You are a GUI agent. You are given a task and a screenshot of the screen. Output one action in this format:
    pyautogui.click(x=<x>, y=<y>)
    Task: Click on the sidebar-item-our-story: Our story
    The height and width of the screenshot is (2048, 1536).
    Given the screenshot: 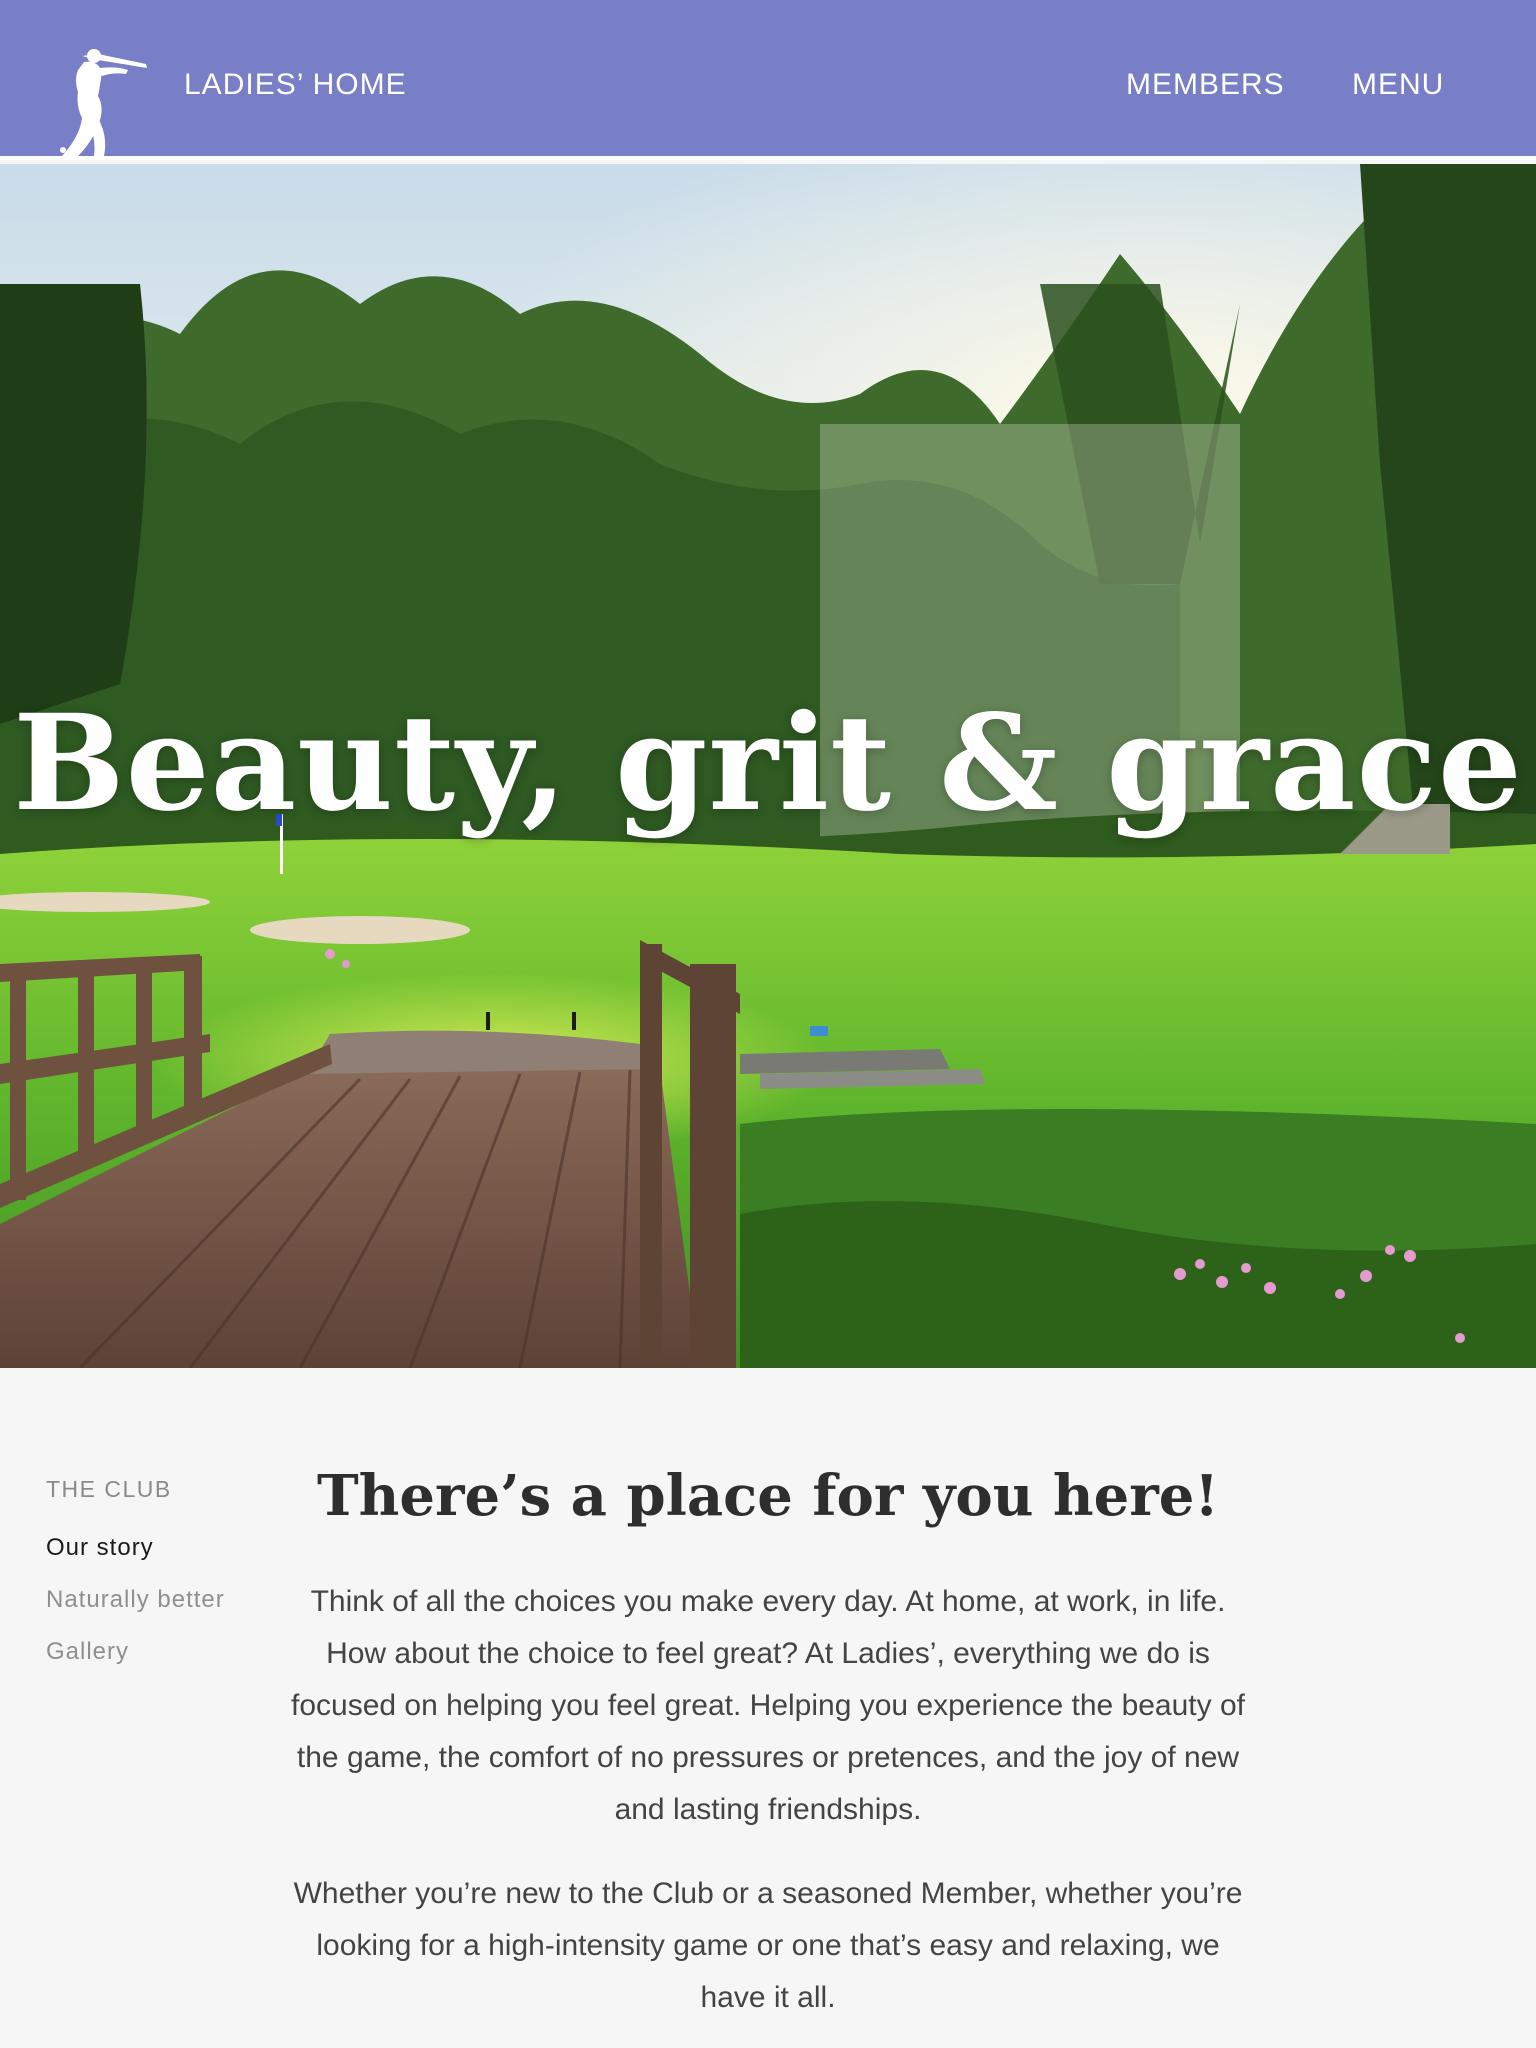 What is the action you would take?
    pyautogui.click(x=100, y=1548)
    